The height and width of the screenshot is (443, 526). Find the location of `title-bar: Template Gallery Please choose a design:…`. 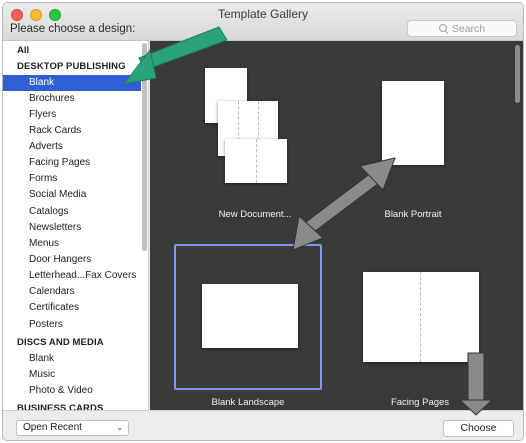

title-bar: Template Gallery Please choose a design:… is located at coordinates (263, 22).